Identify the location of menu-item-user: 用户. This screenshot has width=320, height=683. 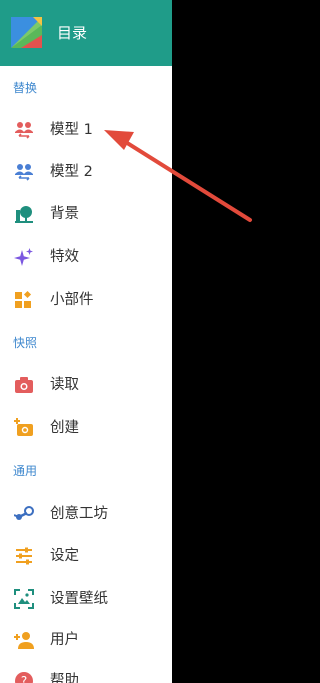
(86, 640).